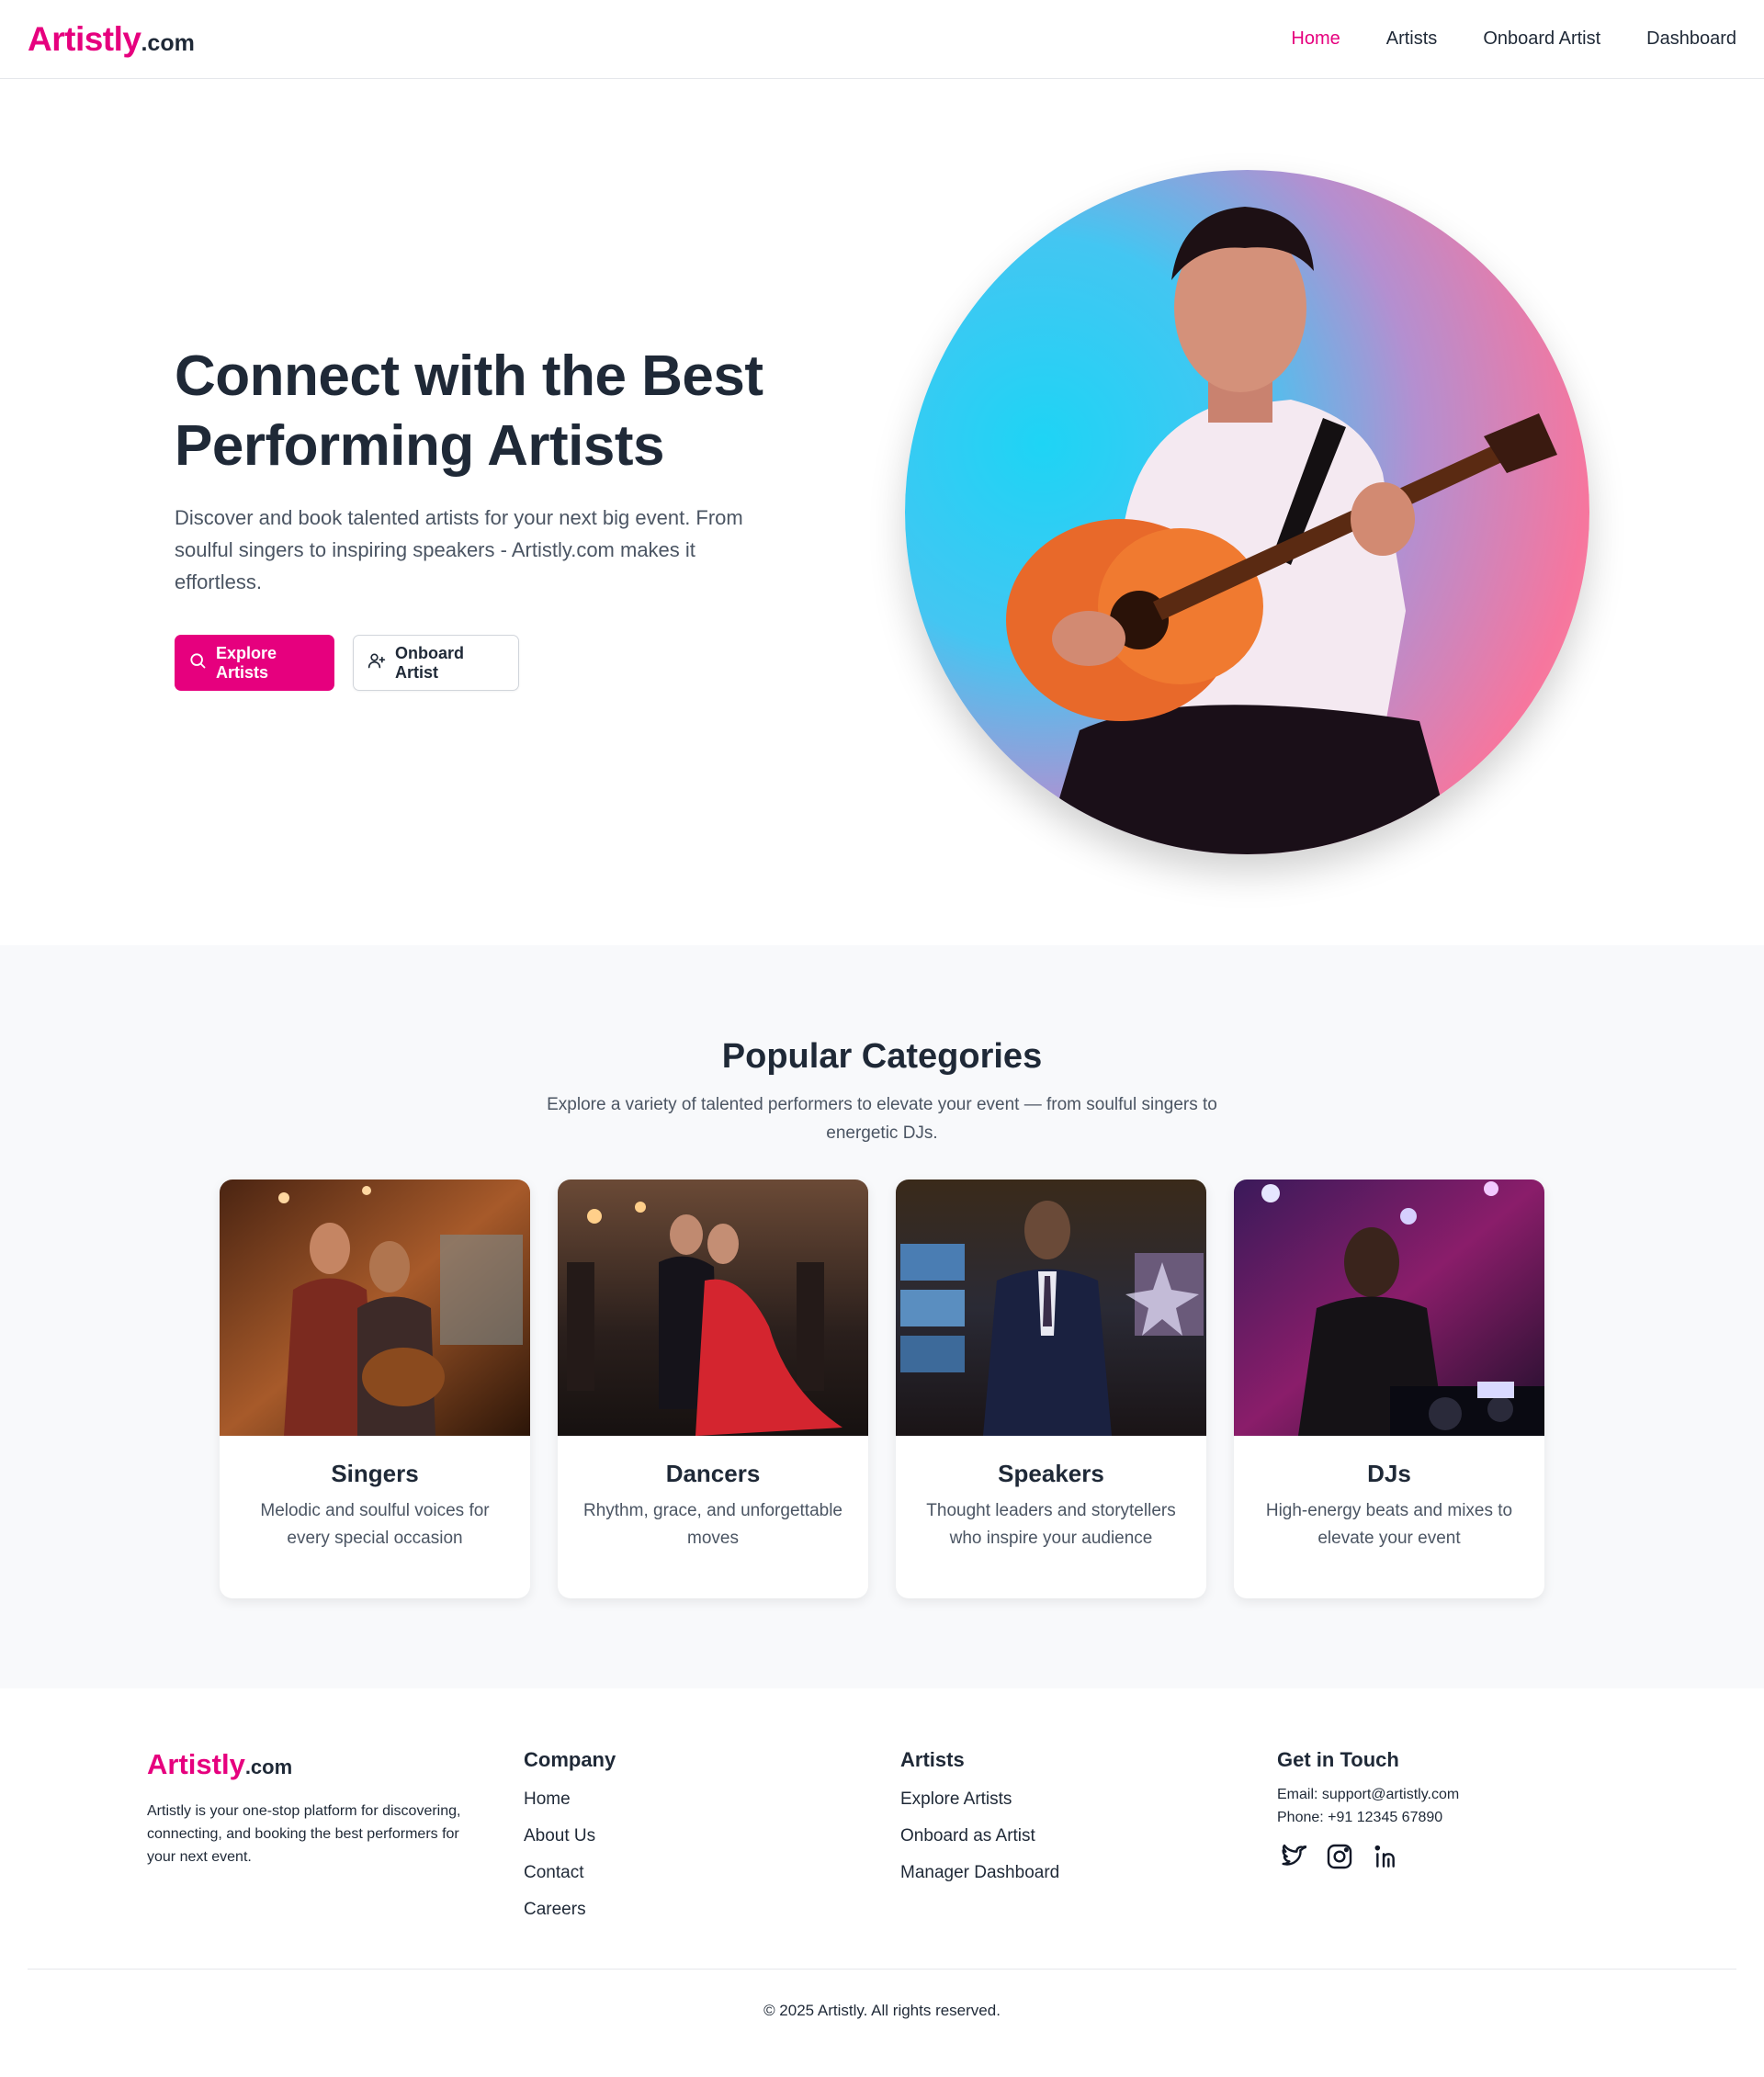 The width and height of the screenshot is (1764, 2077). What do you see at coordinates (1387, 1856) in the screenshot?
I see `linkedin-icon` at bounding box center [1387, 1856].